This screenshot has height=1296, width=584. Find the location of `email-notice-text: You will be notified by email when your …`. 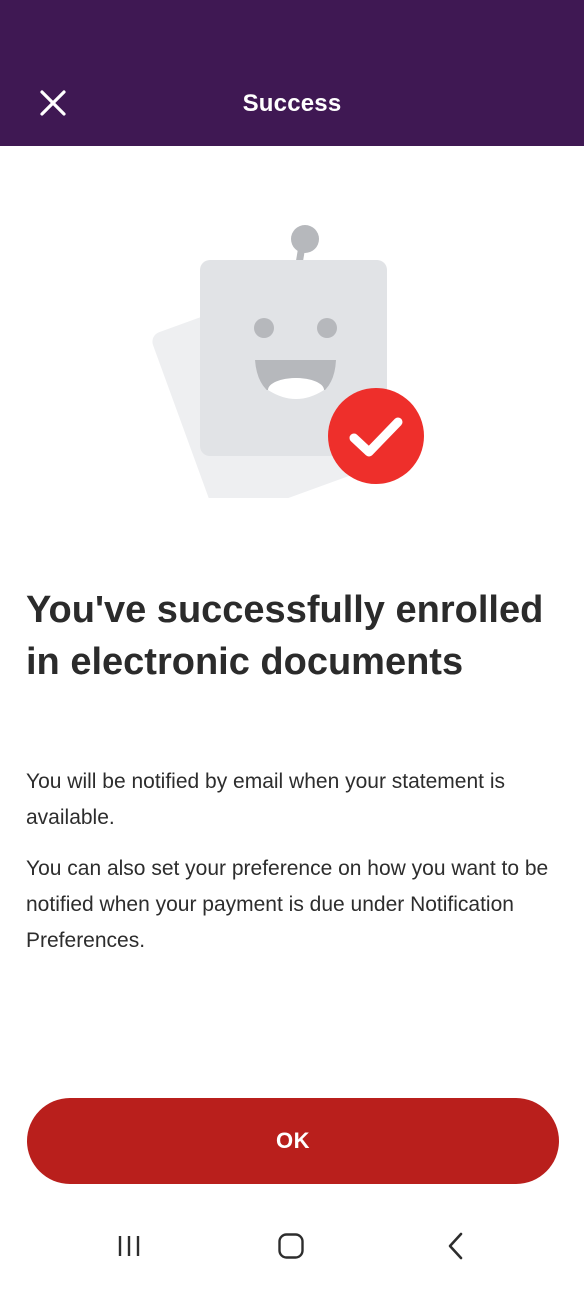

email-notice-text: You will be notified by email when your … is located at coordinates (265, 799).